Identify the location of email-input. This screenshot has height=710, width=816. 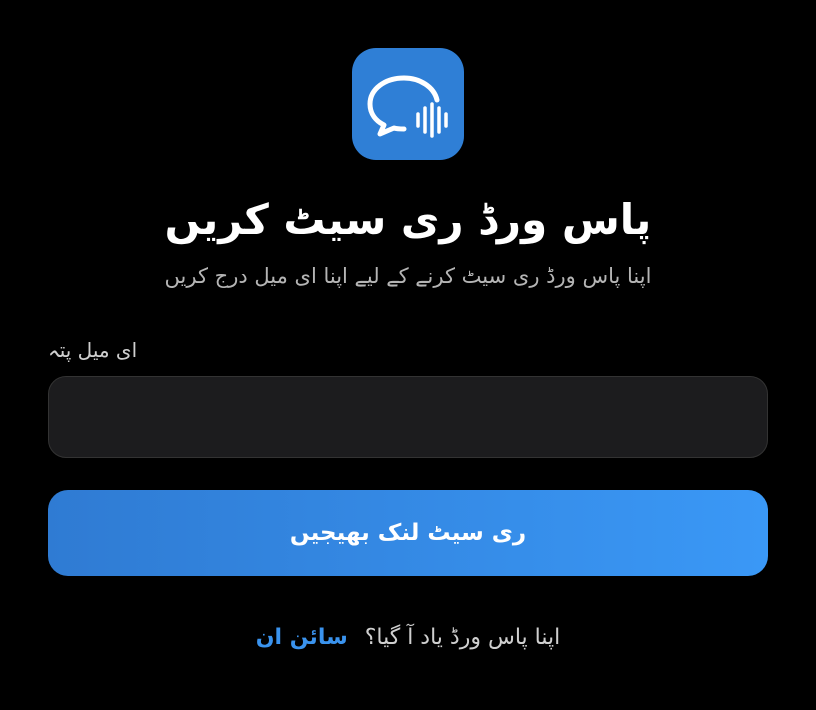
(408, 417).